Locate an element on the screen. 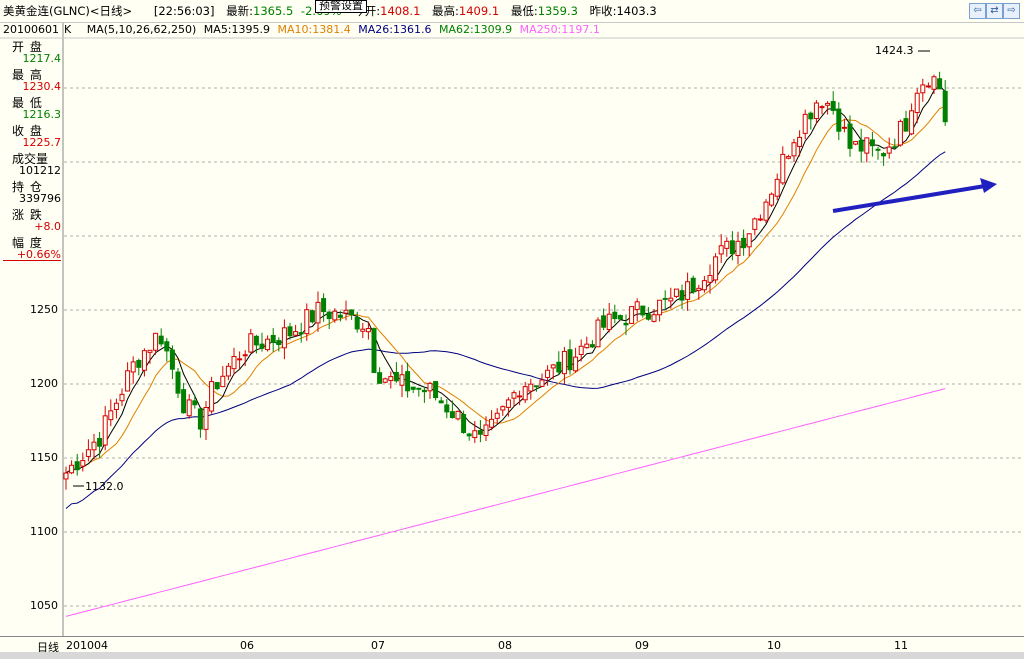  x-label-07: 07 is located at coordinates (378, 645).